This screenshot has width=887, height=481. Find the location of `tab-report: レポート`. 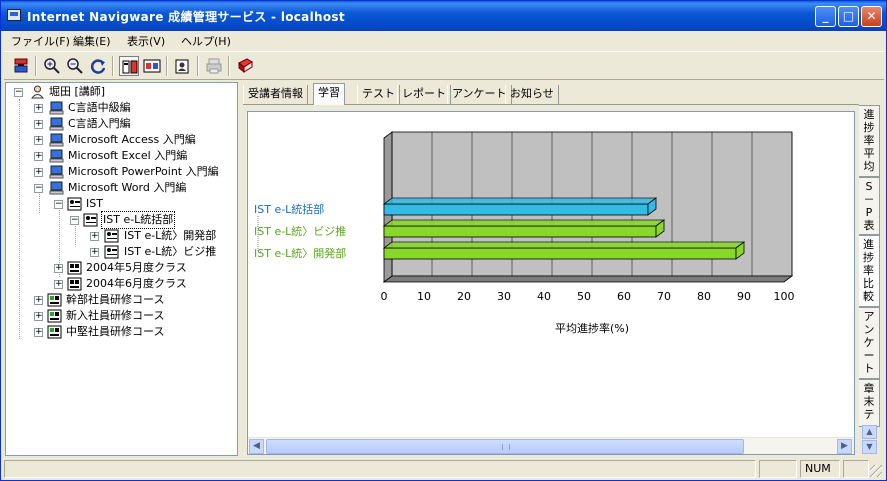

tab-report: レポート is located at coordinates (424, 94).